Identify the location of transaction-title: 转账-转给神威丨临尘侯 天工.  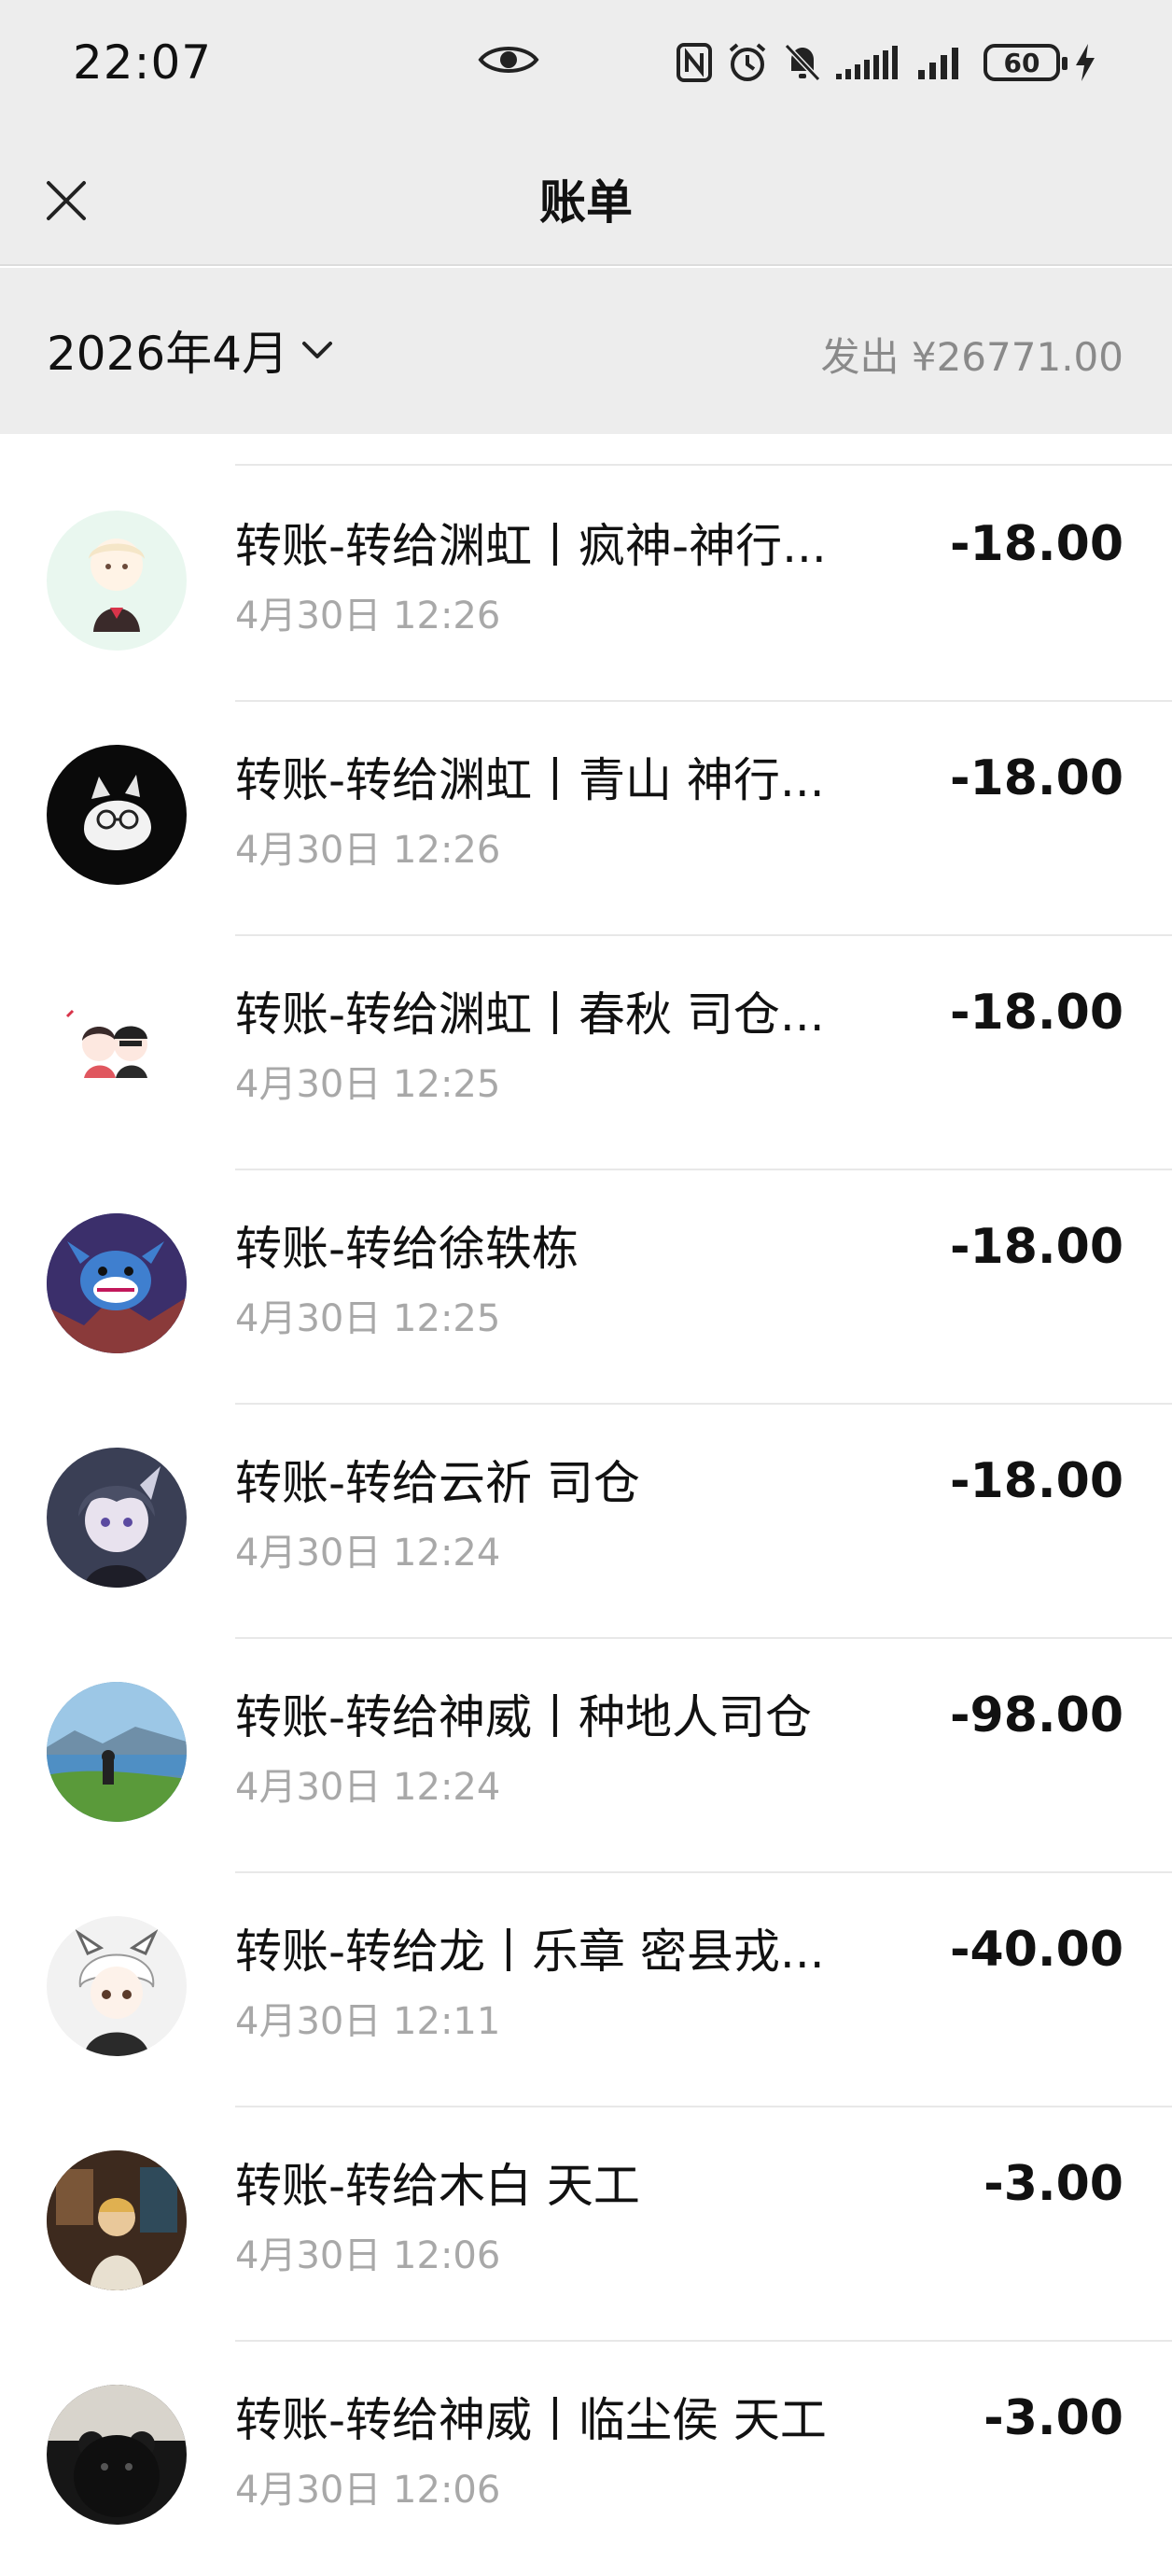
(531, 2420).